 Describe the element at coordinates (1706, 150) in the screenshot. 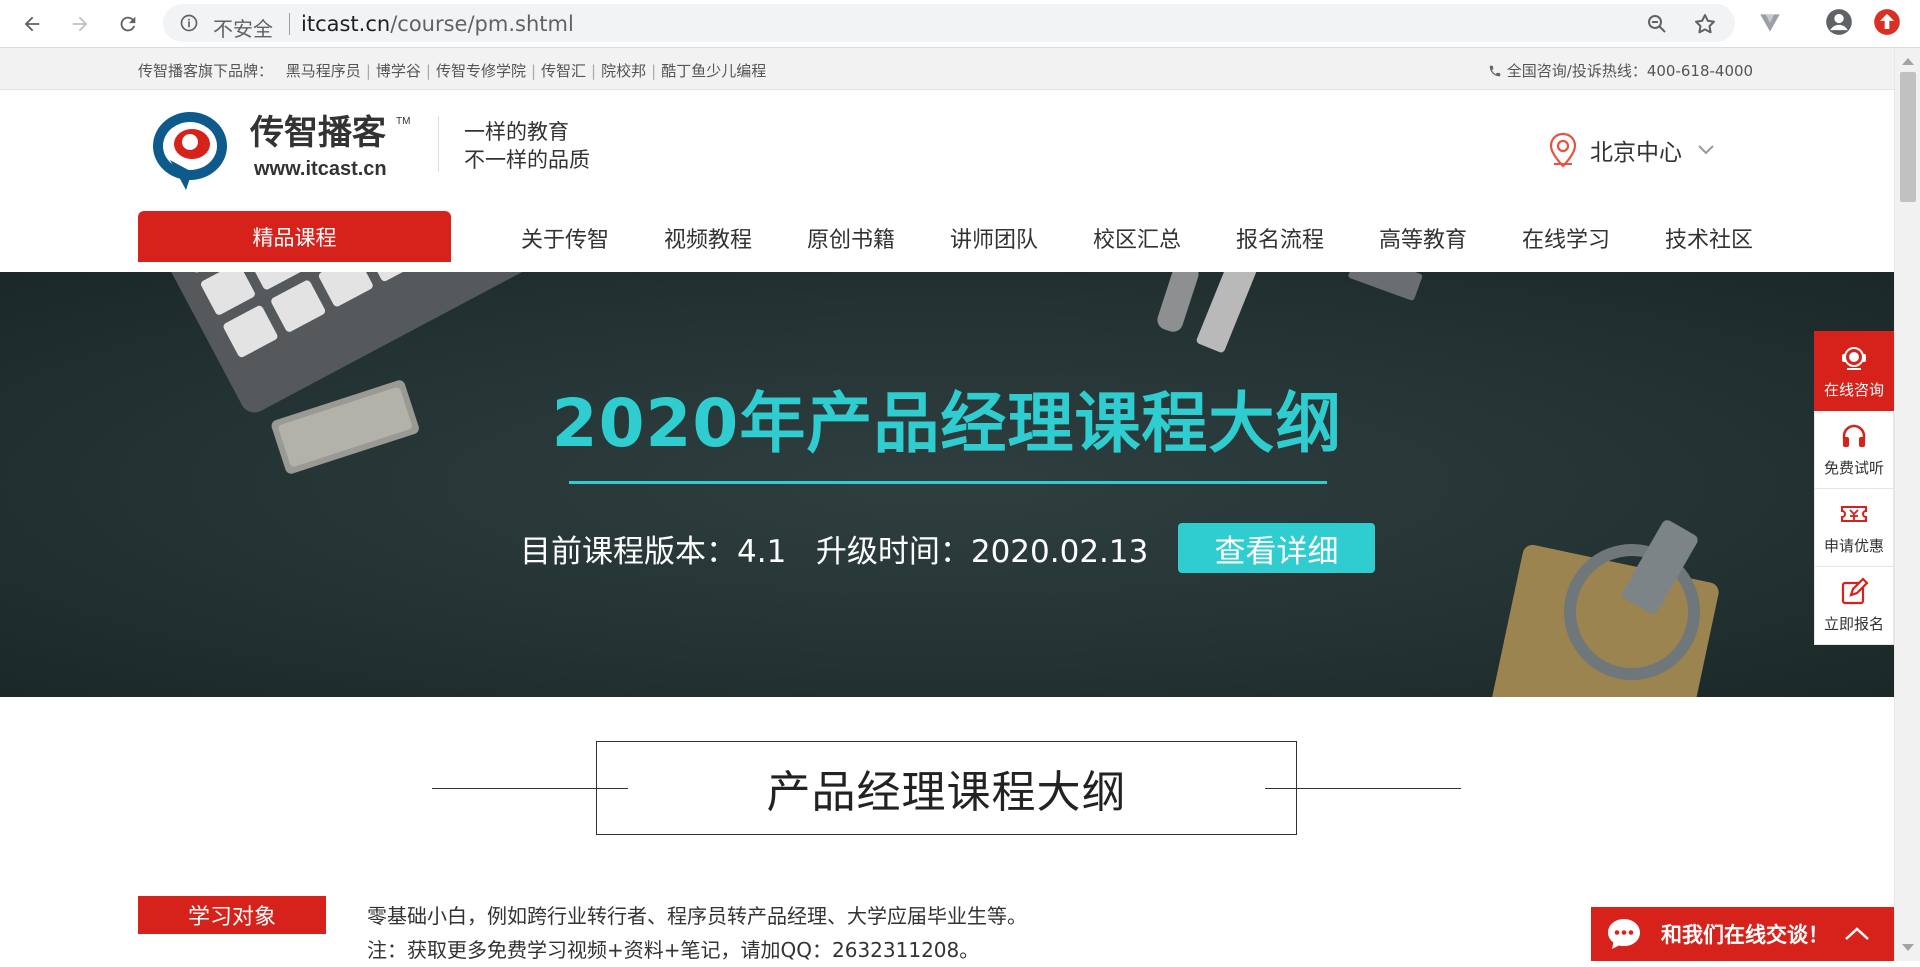

I see `chevron-down-icon` at that location.